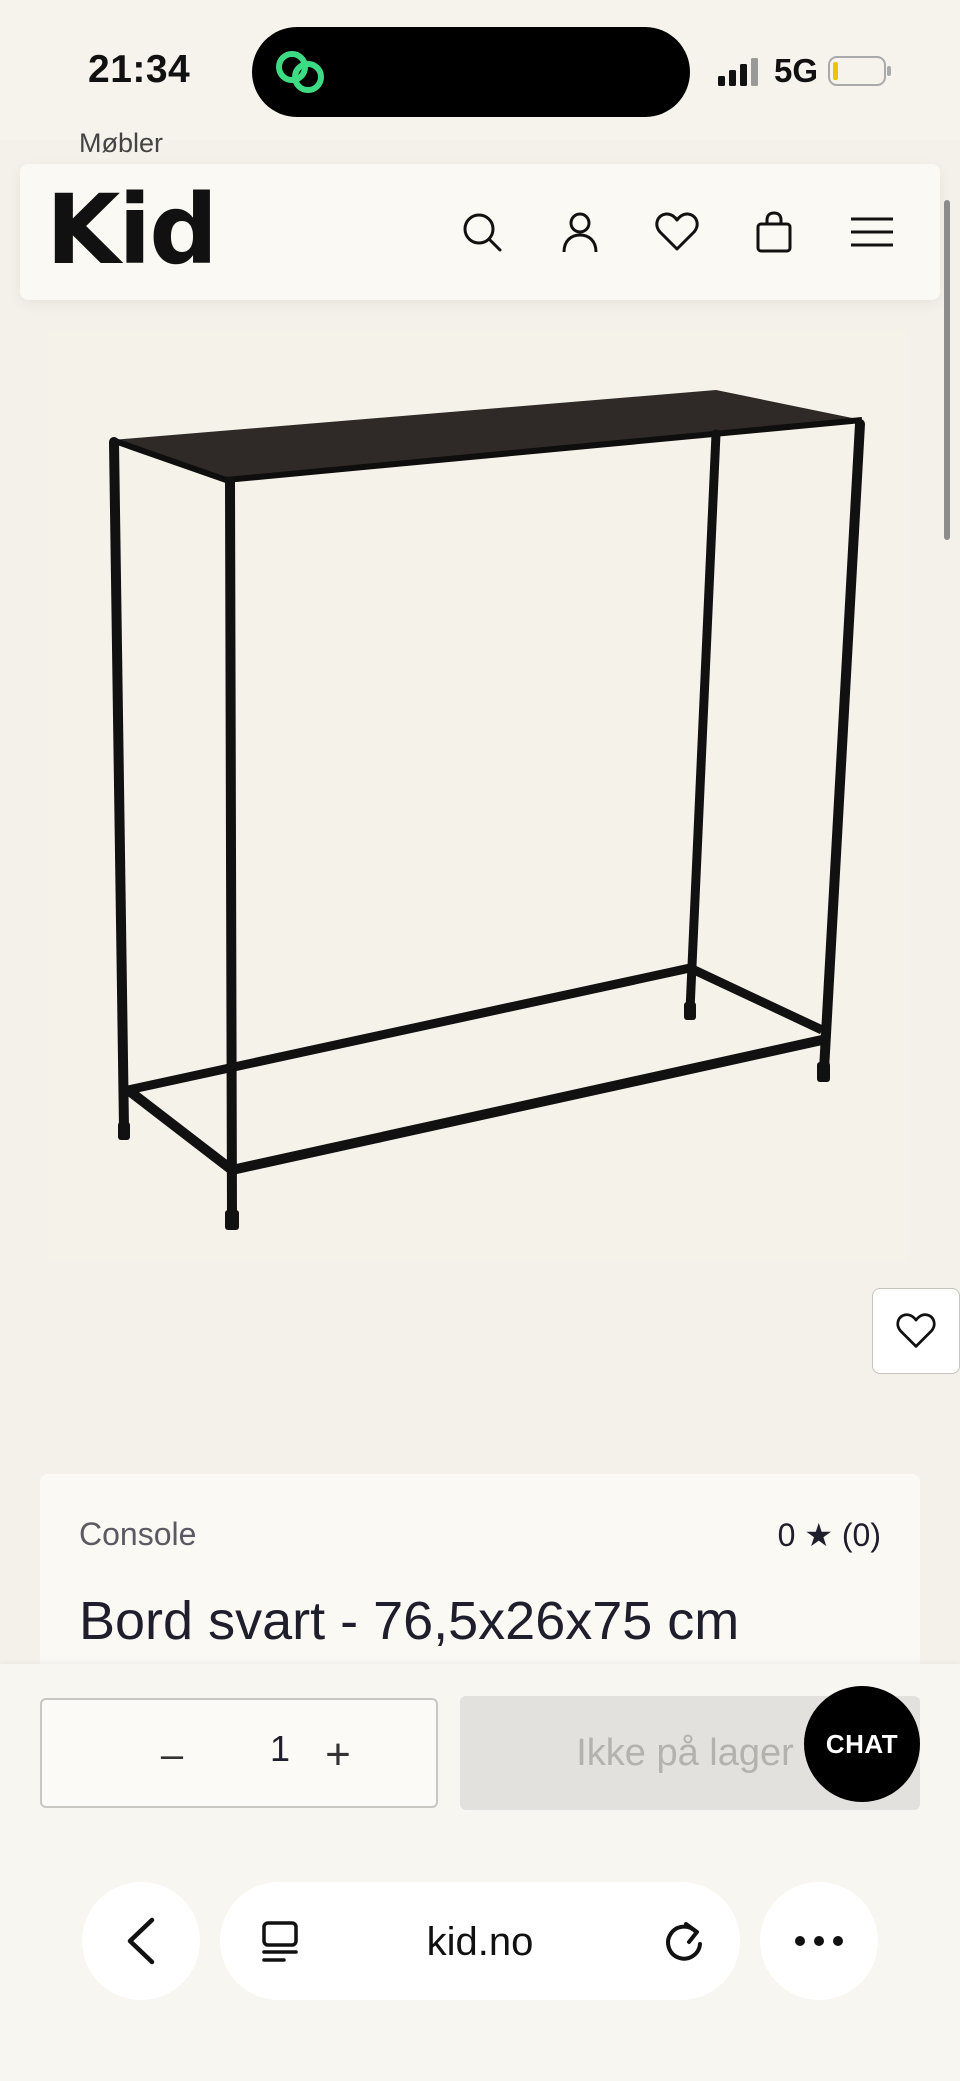 This screenshot has width=960, height=2081. Describe the element at coordinates (947, 370) in the screenshot. I see `scrollbar` at that location.